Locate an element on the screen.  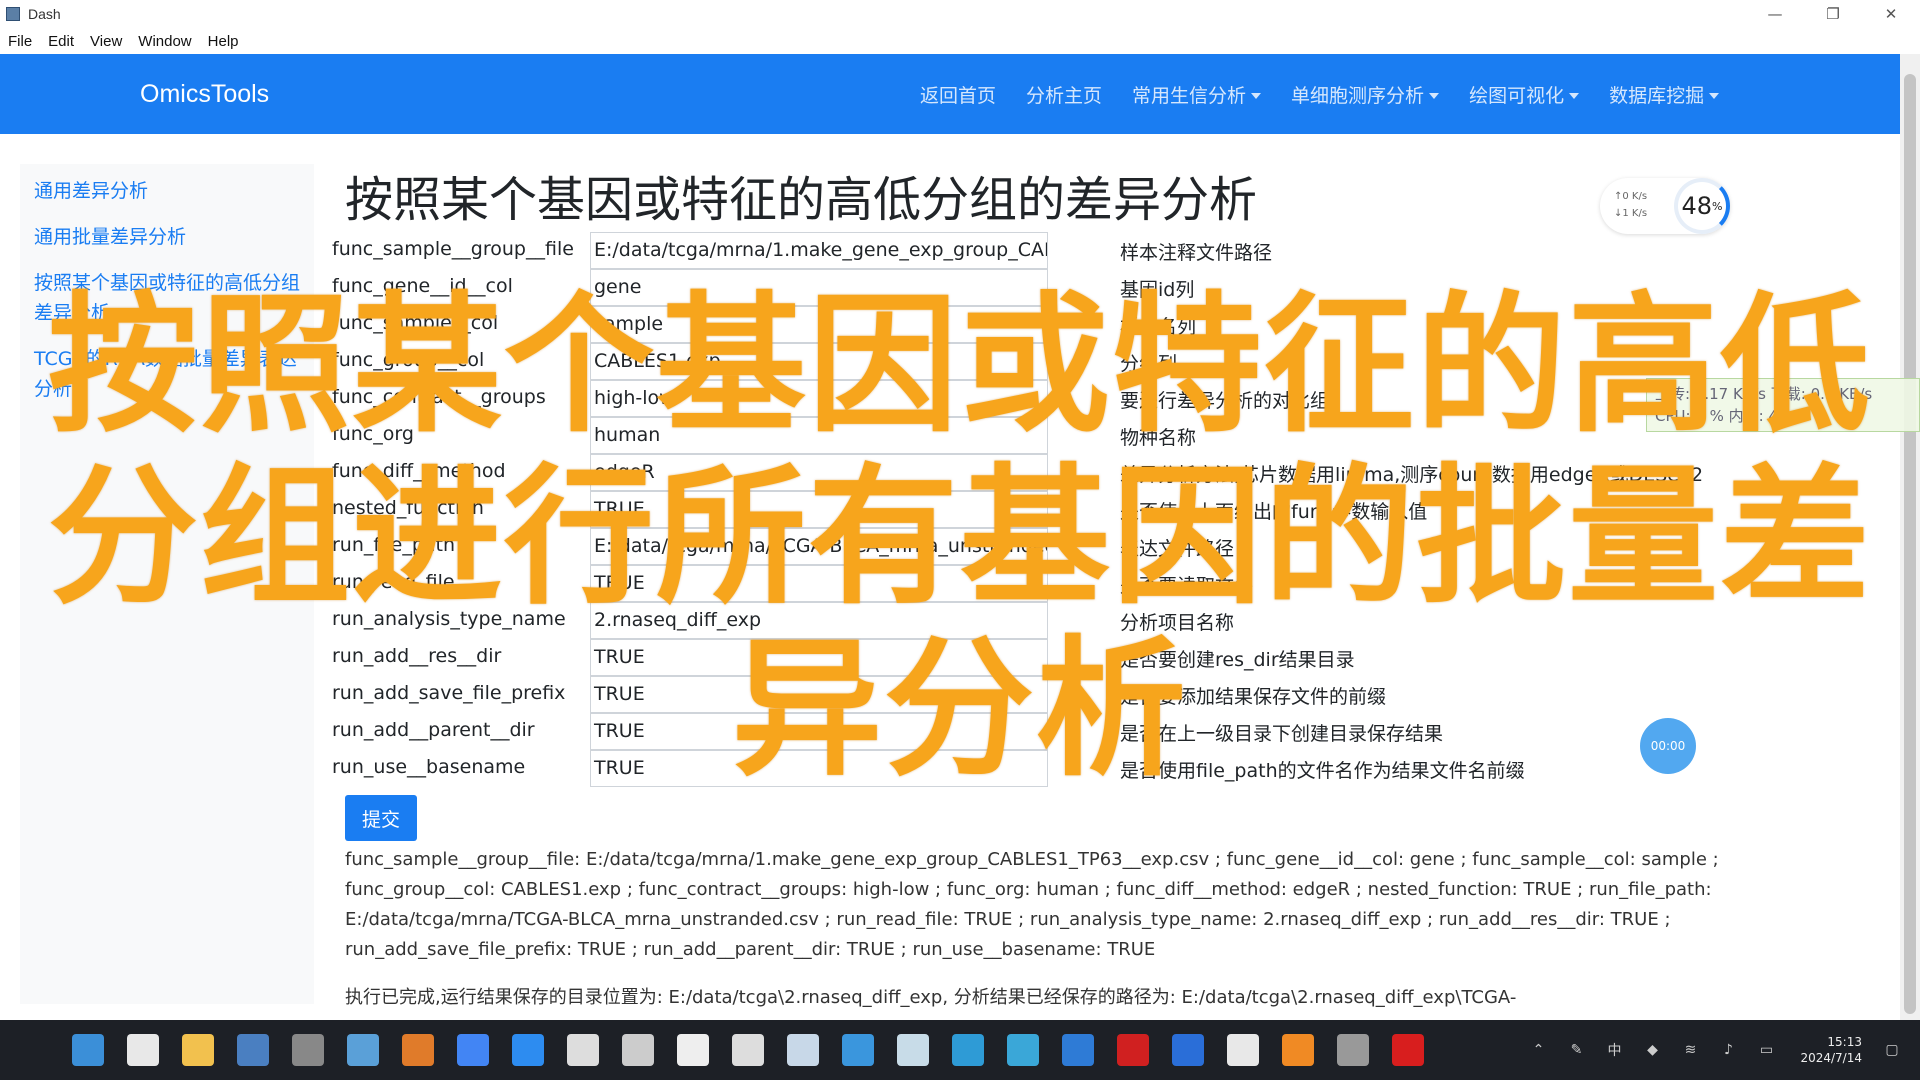
antivirus-icon: ◆ is located at coordinates (1652, 1050).